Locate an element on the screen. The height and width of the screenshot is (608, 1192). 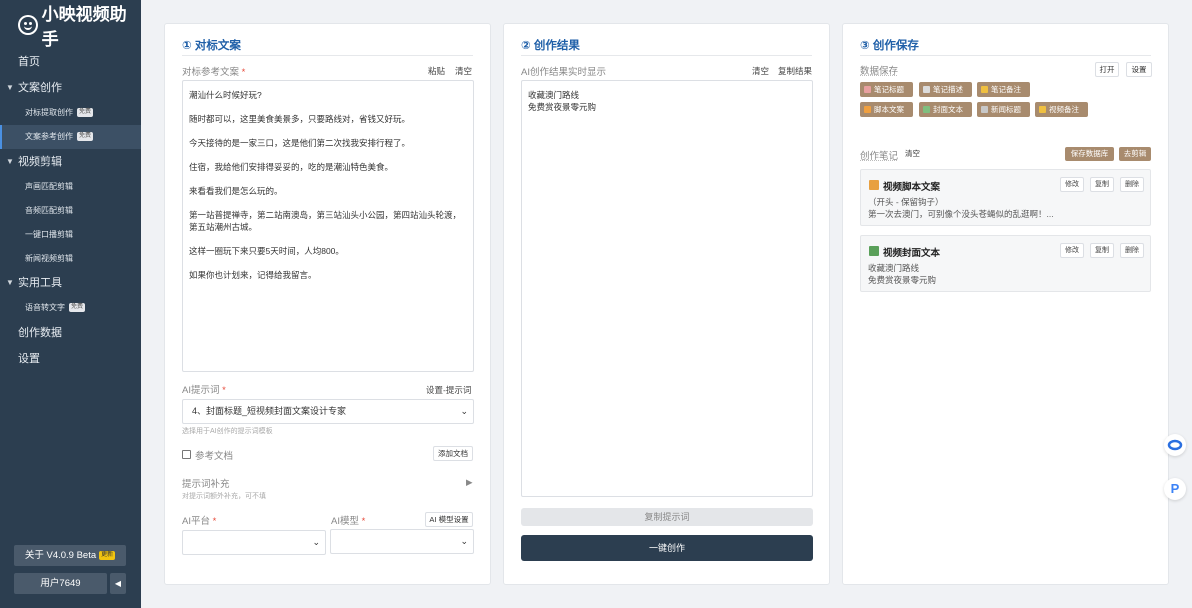
nav-creation-data: 创作数据 is located at coordinates (70, 333).